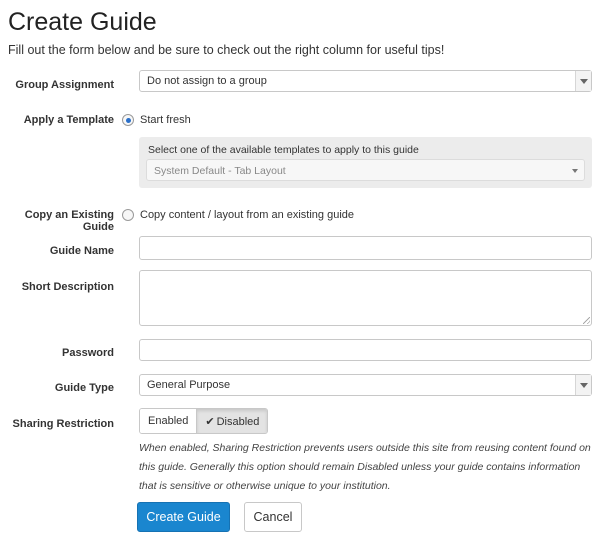  I want to click on guide-name-label: Guide Name, so click(81, 251).